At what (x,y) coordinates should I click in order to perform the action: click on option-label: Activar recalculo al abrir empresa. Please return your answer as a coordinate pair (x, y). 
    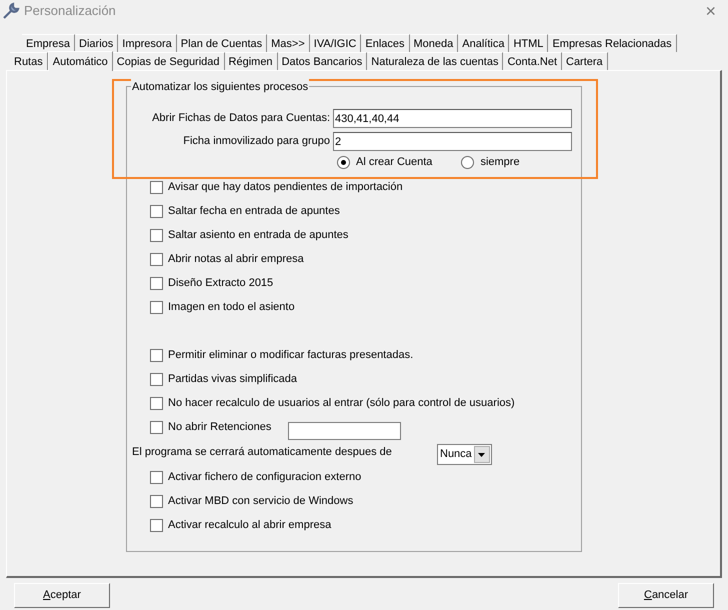
    Looking at the image, I should click on (250, 526).